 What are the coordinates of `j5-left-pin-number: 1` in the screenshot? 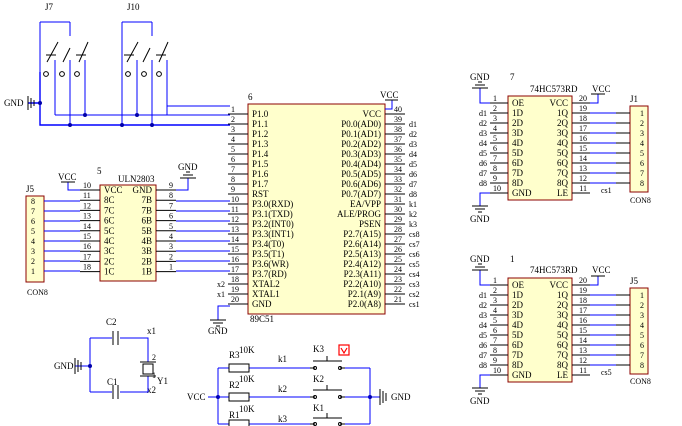 It's located at (33, 271).